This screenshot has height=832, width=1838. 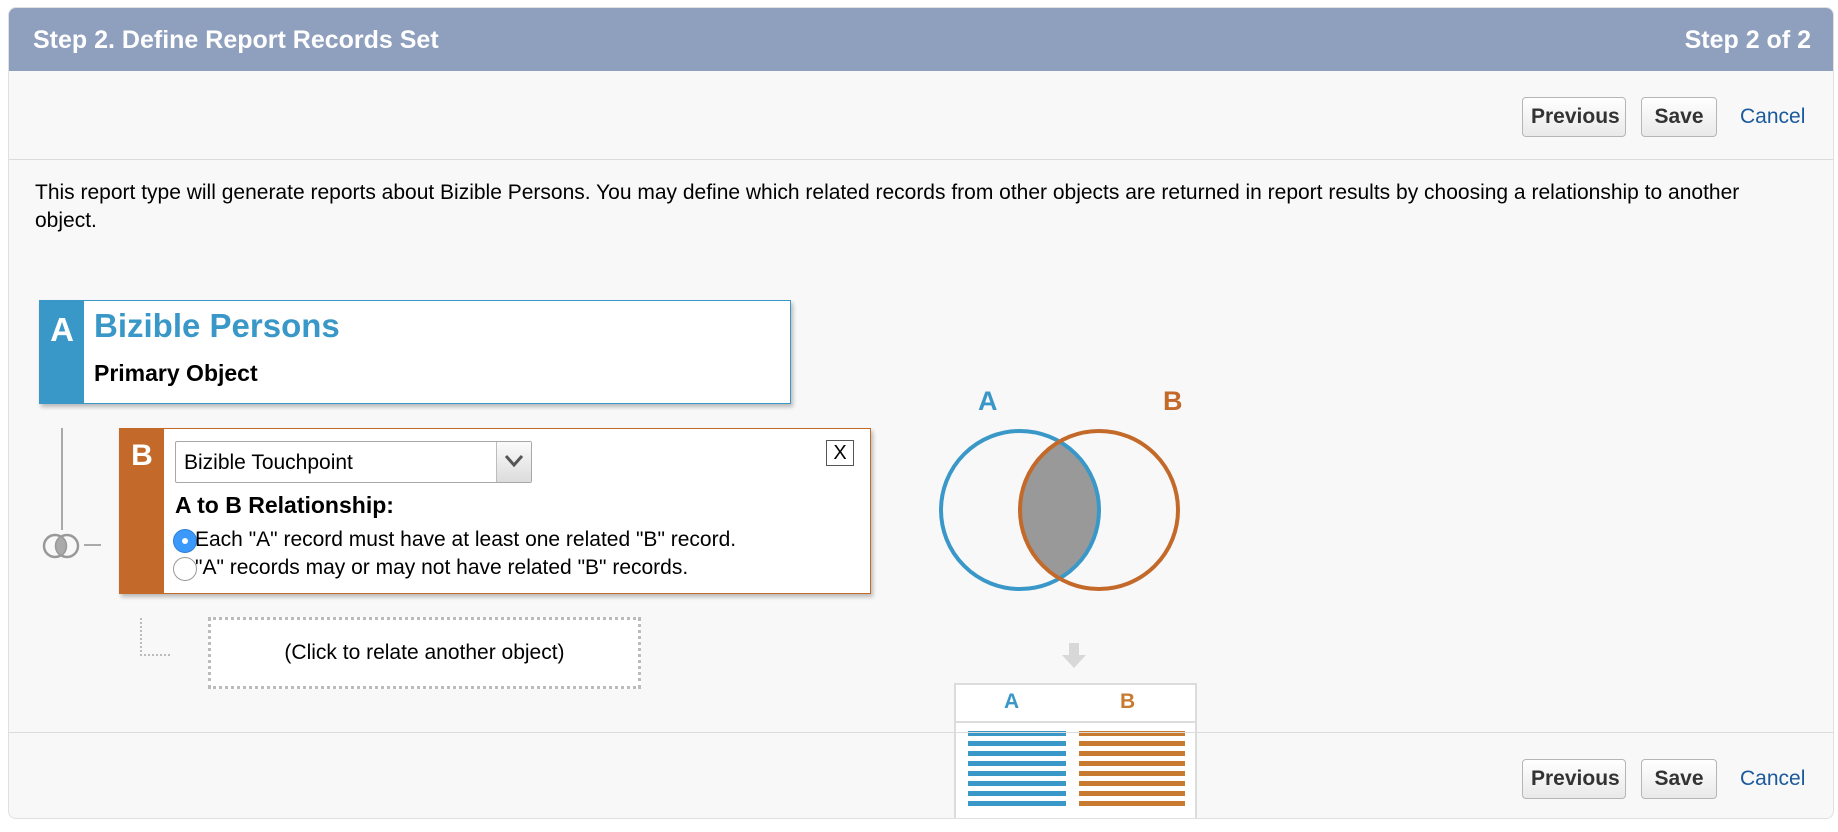 I want to click on table-col-a: A, so click(x=1012, y=701).